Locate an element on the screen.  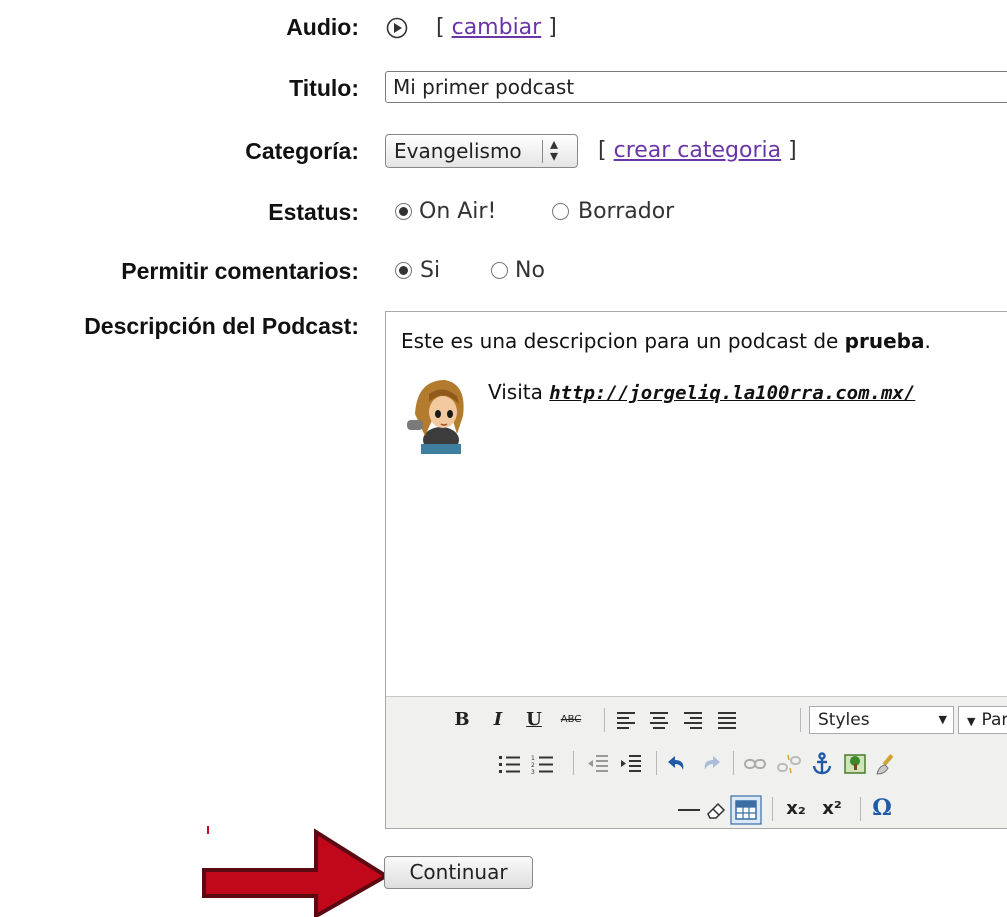
anchor-icon is located at coordinates (822, 764).